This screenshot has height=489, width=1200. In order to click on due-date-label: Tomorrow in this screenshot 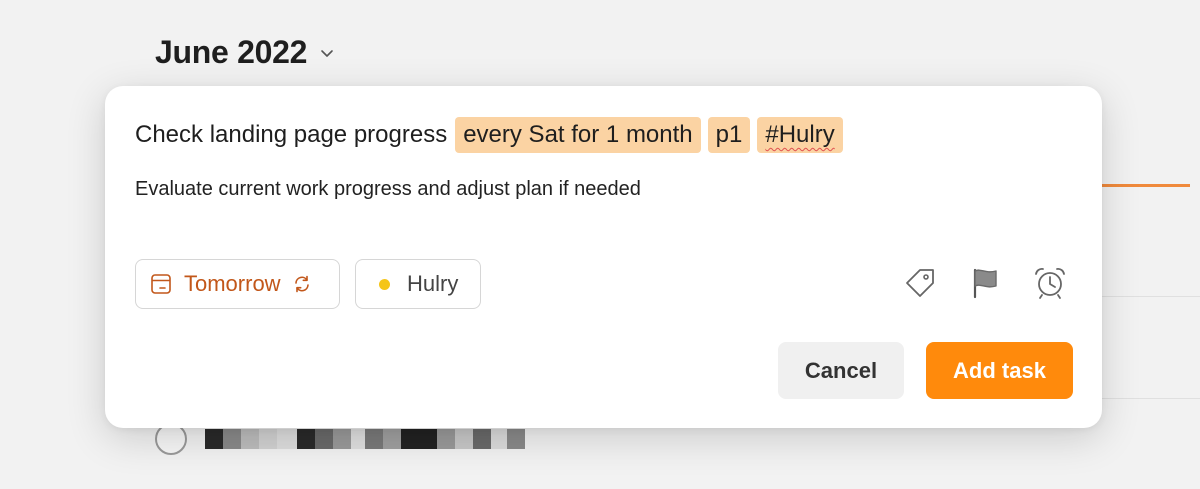, I will do `click(232, 283)`.